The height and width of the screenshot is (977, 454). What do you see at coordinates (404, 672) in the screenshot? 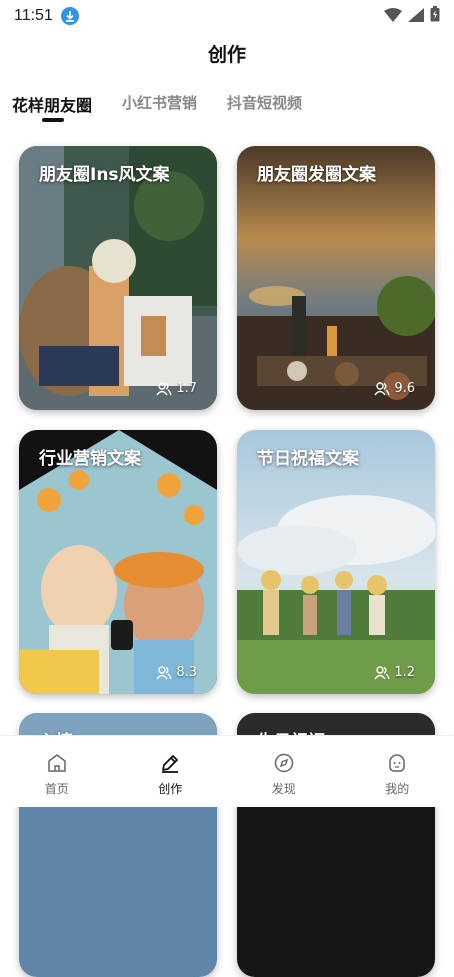
I see `count-value: 1.2` at bounding box center [404, 672].